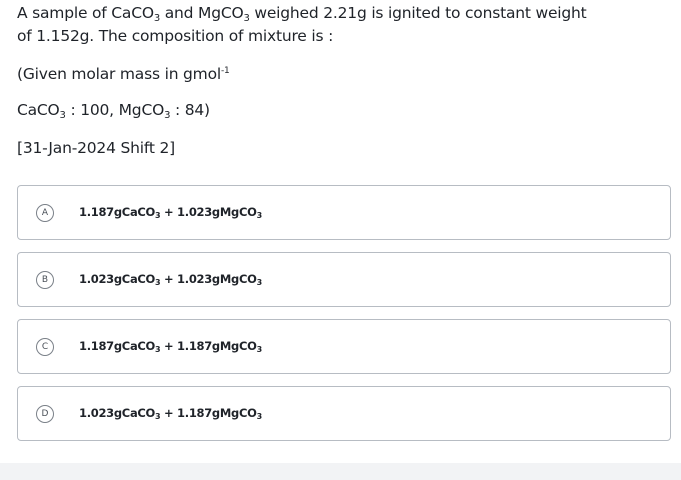 This screenshot has width=681, height=480. I want to click on molar-mass-segment: : 100, MgCO, so click(115, 110).